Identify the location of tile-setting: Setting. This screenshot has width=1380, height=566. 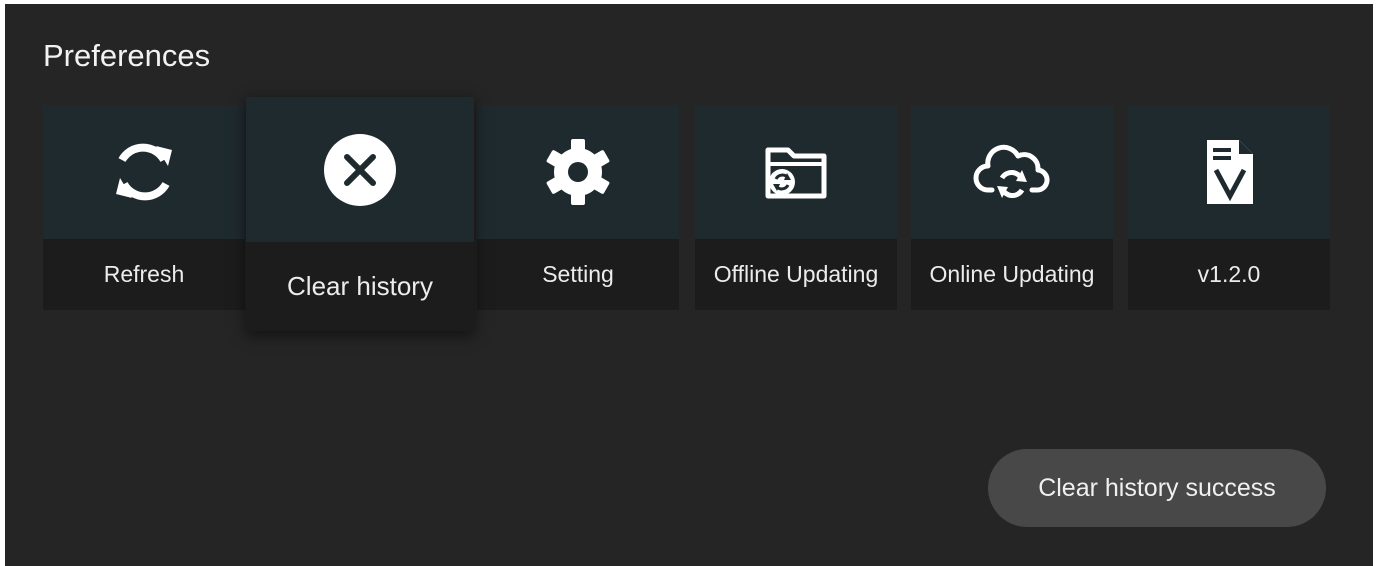
(578, 207).